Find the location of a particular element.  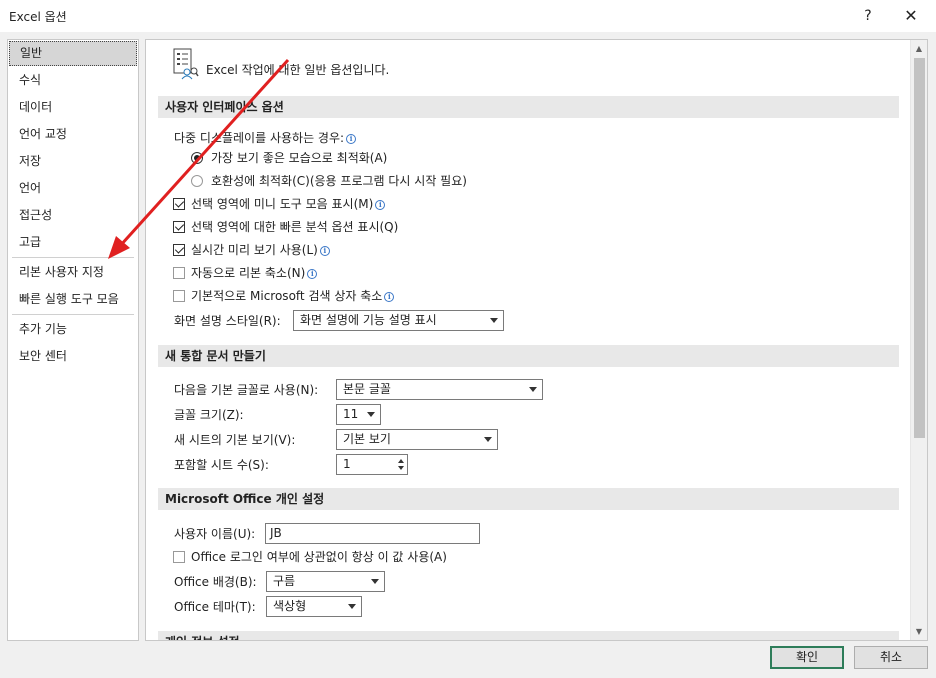

checkbox-collapse-search: 기본적으로 Microsoft 검색 상자 축소 i is located at coordinates (284, 296).